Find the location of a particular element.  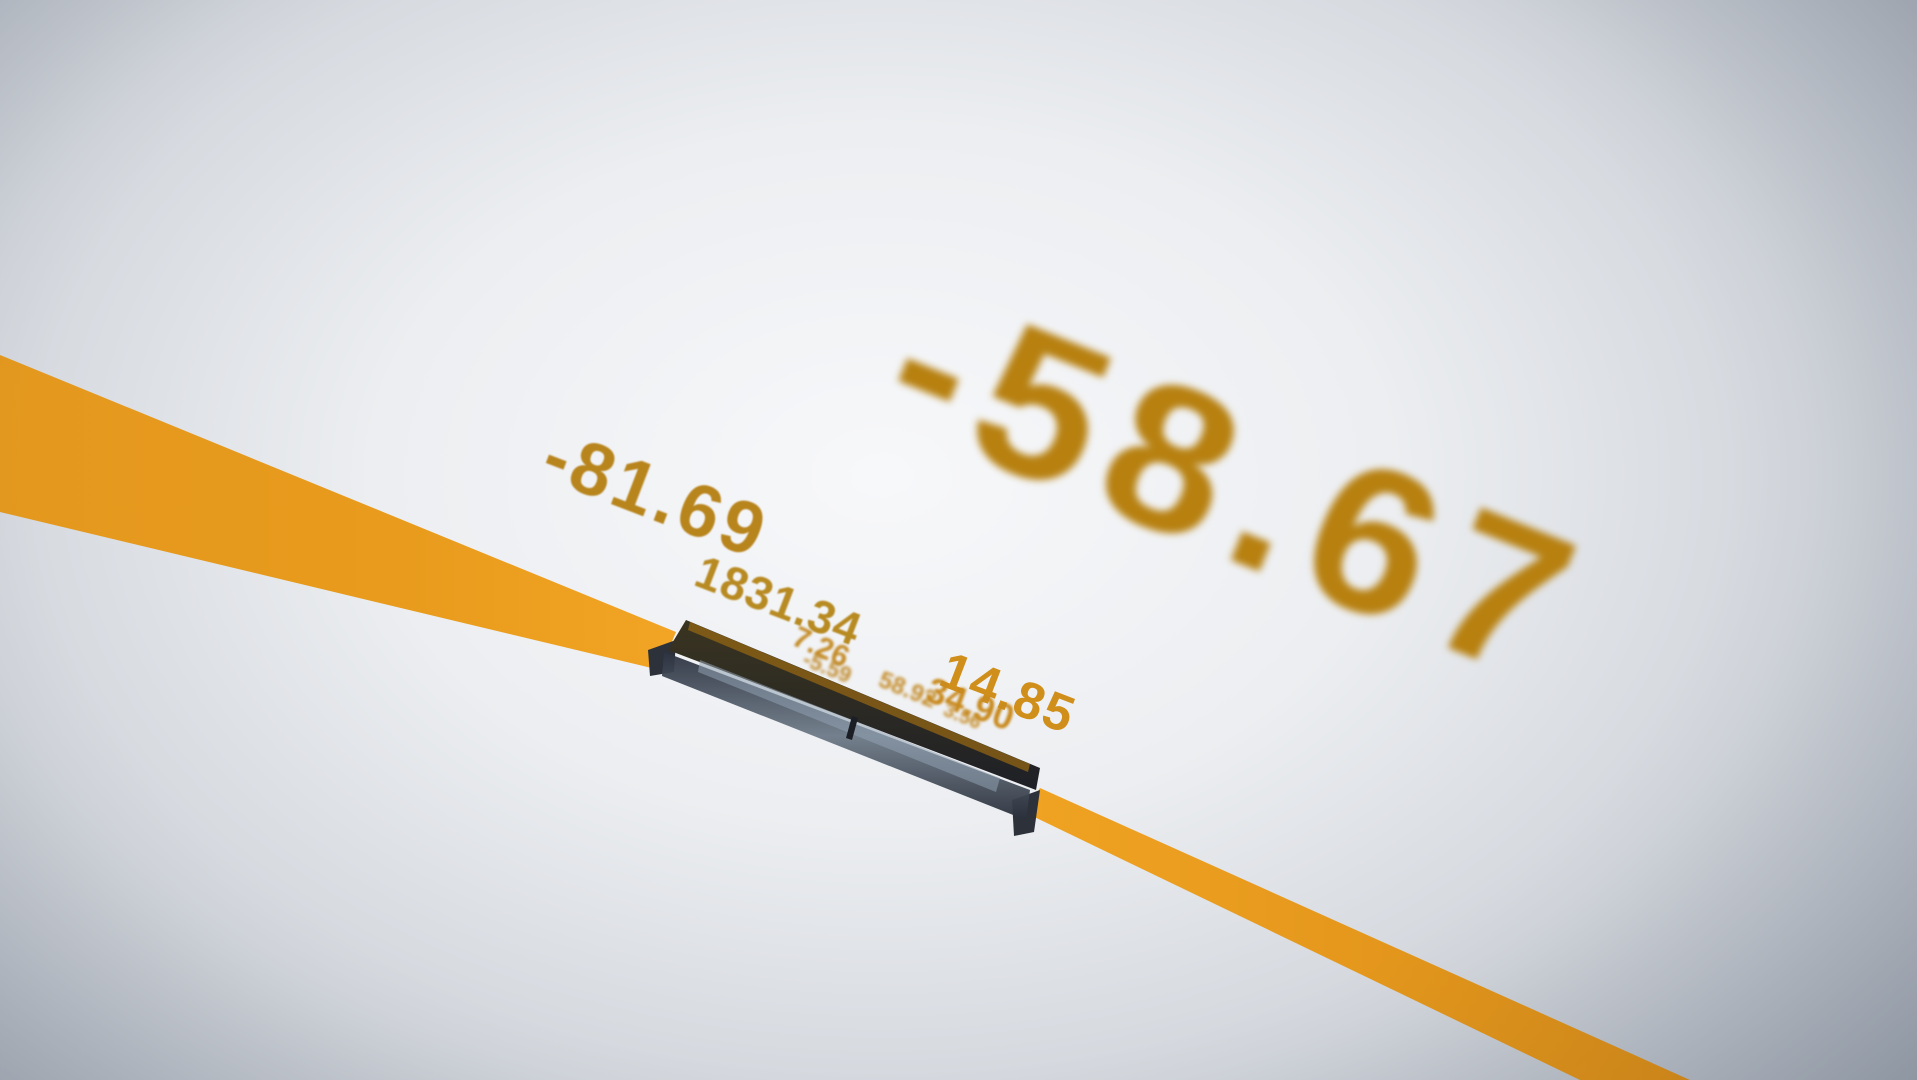

right-light-beam is located at coordinates (1357, 934).